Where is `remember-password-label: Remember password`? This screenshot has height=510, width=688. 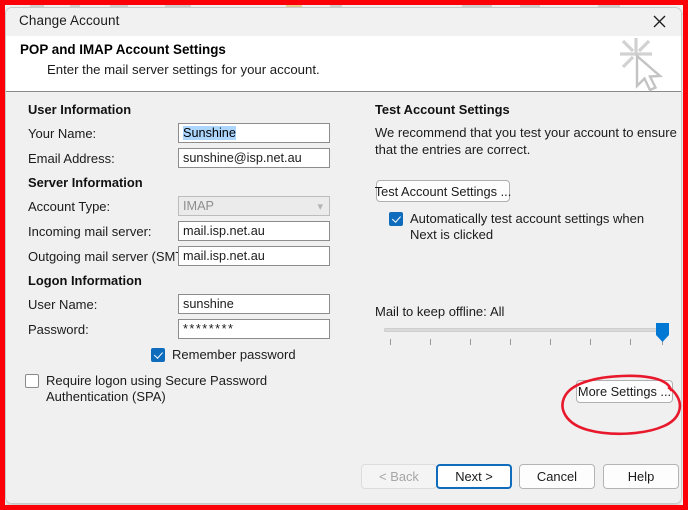 remember-password-label: Remember password is located at coordinates (234, 354).